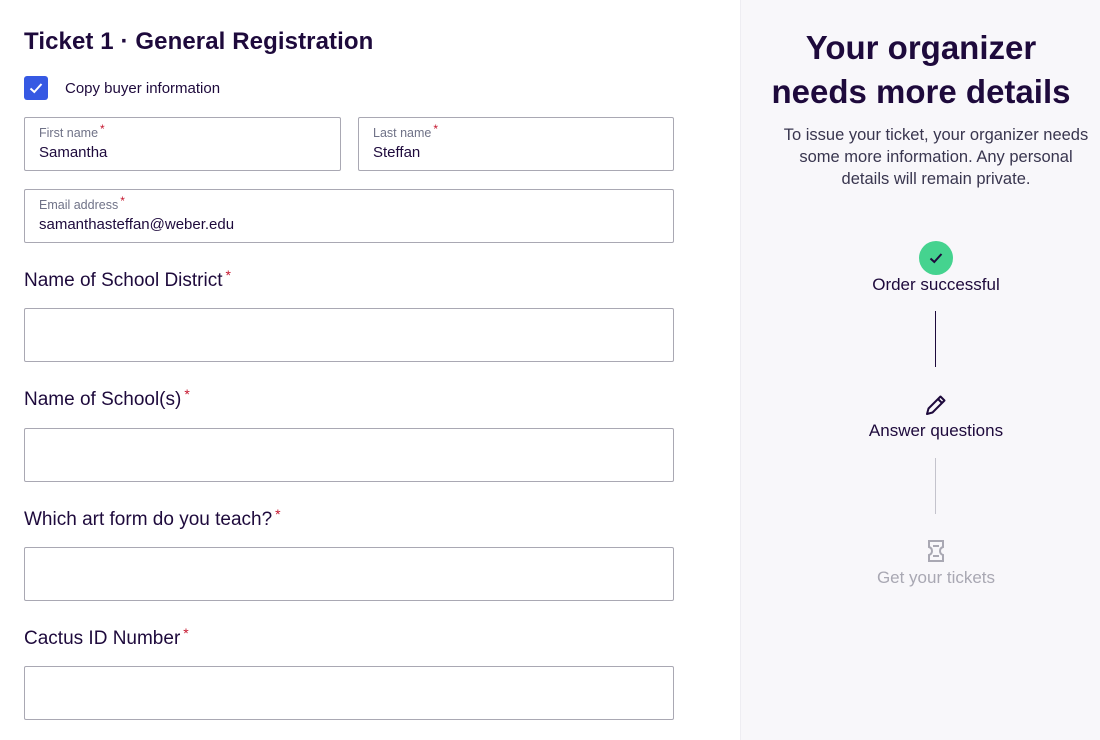 The height and width of the screenshot is (740, 1100). Describe the element at coordinates (921, 69) in the screenshot. I see `sidebar-title: Your organizer needs more details` at that location.